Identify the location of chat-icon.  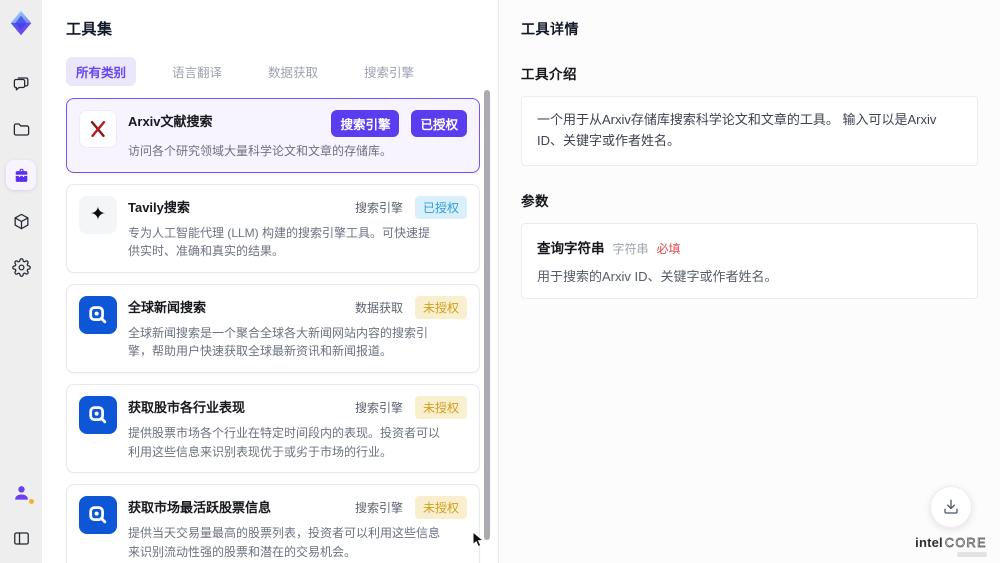
(20, 83).